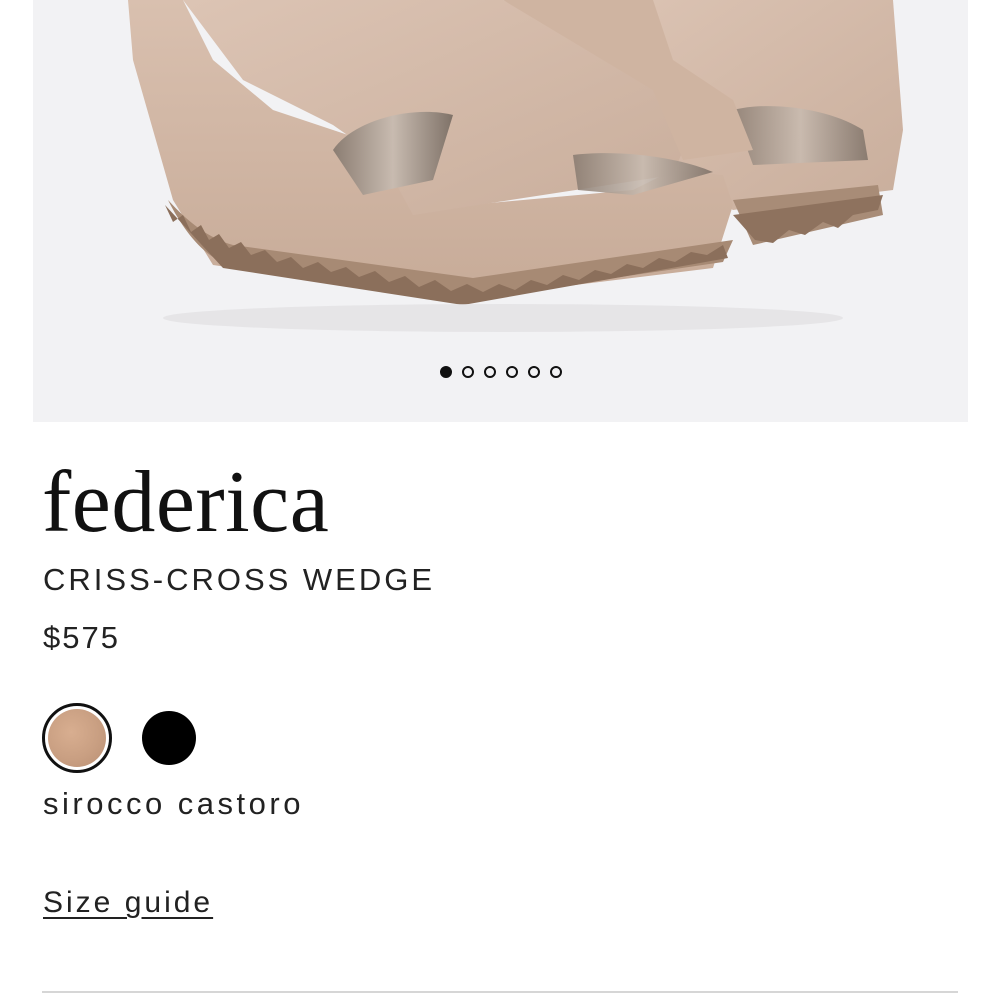  I want to click on product-price: $575, so click(81, 637).